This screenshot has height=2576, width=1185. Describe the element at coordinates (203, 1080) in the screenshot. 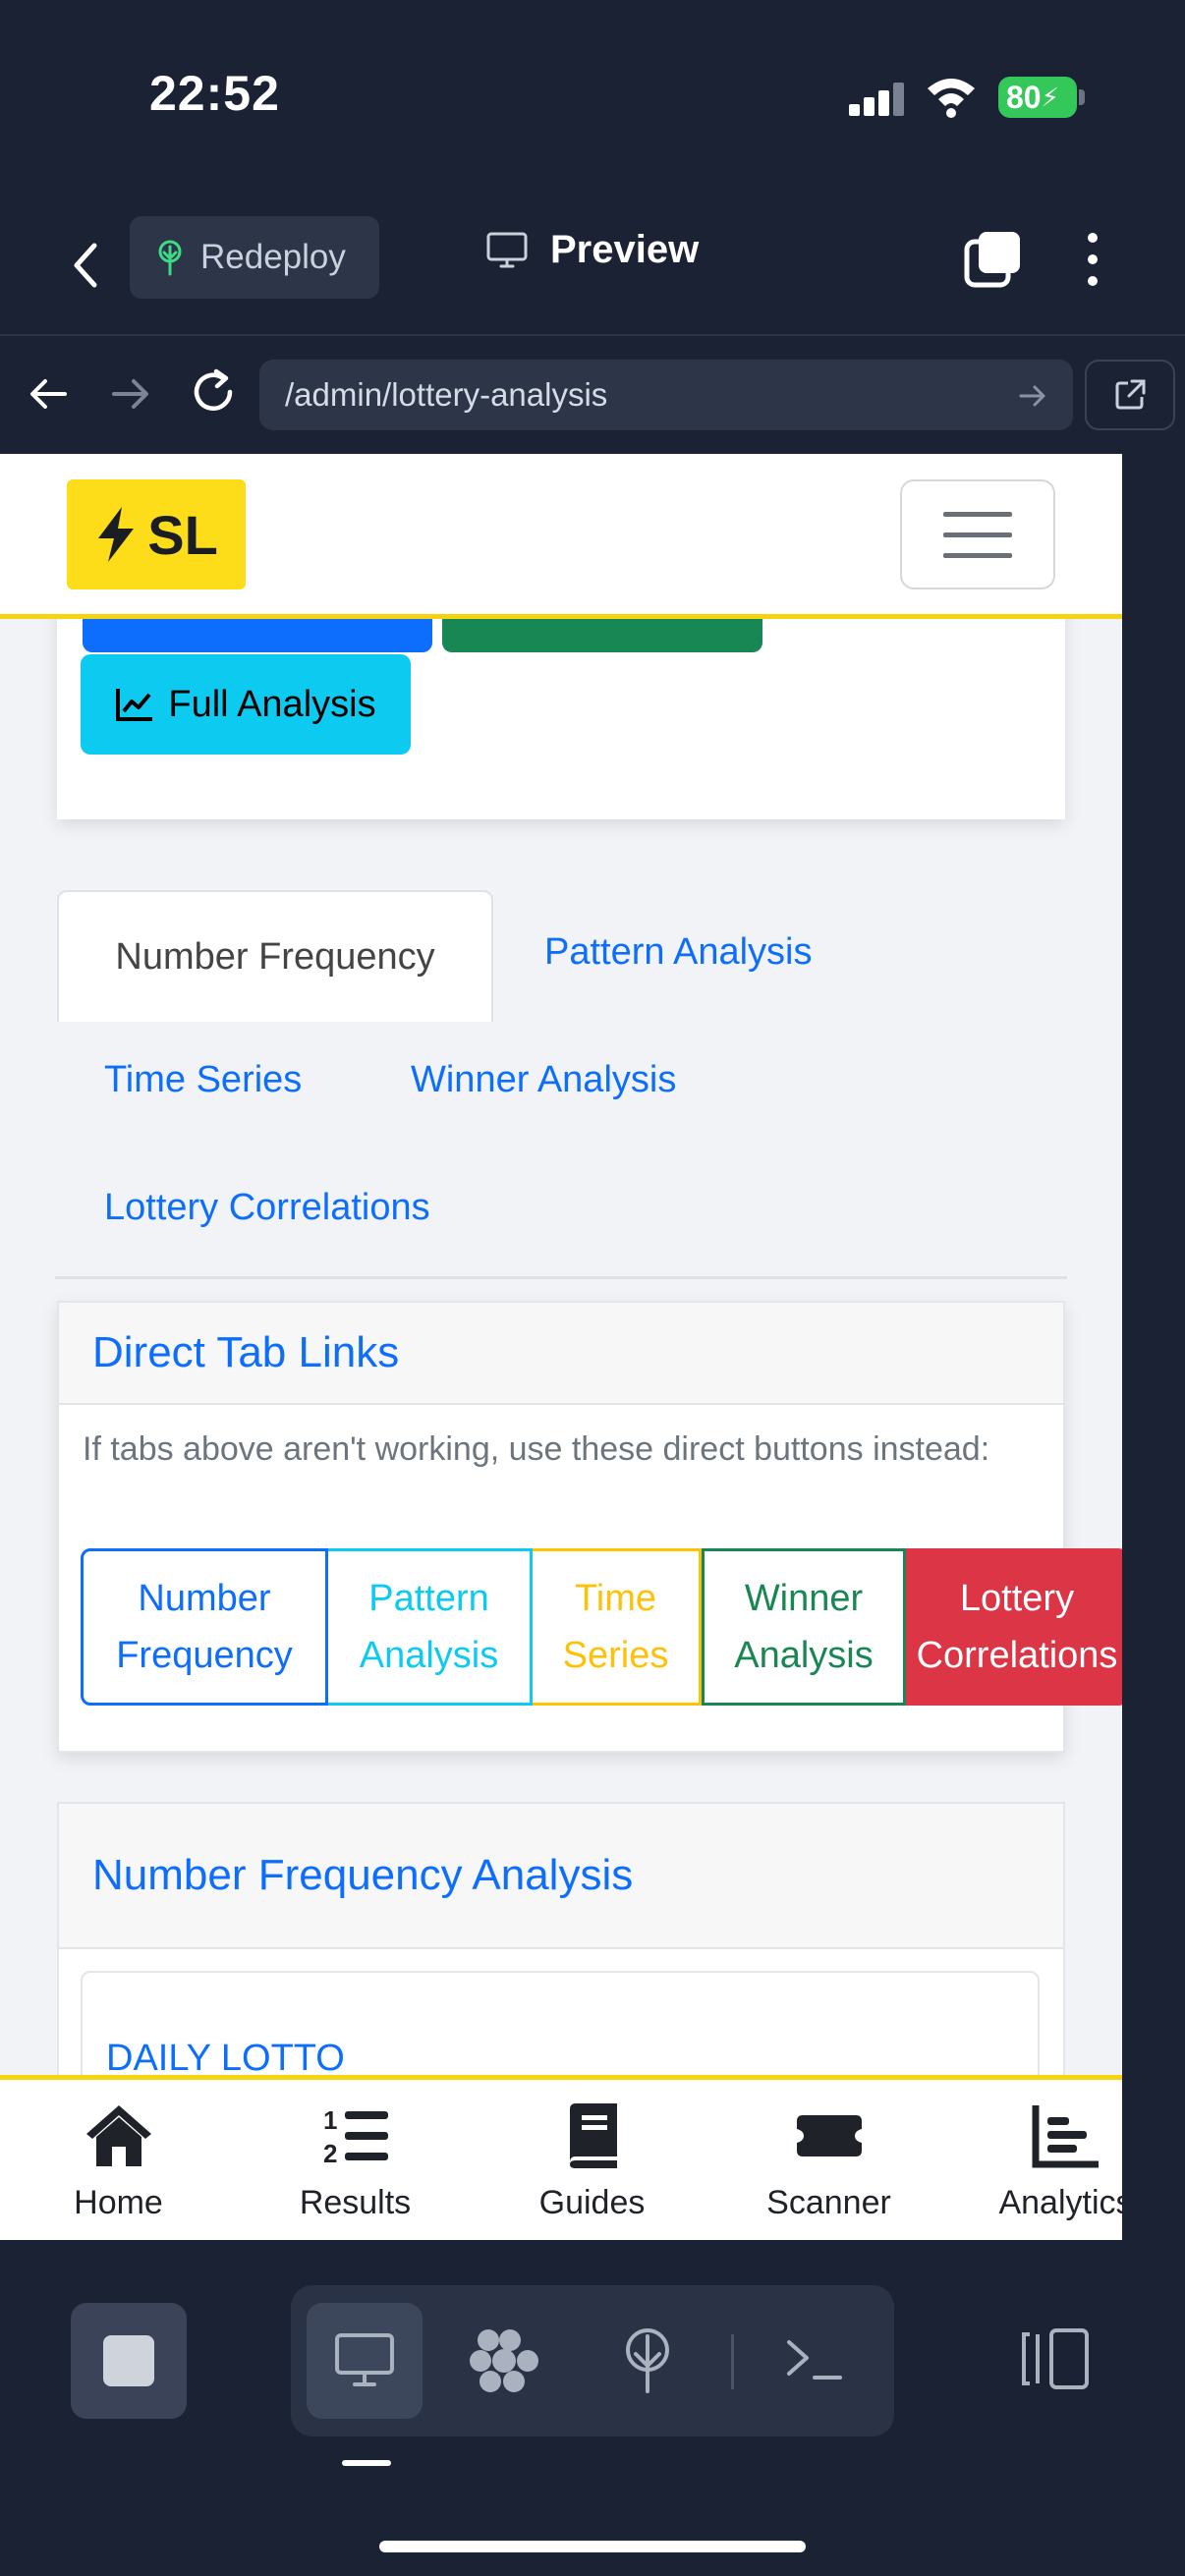

I see `tab-time-series: Time Series` at that location.